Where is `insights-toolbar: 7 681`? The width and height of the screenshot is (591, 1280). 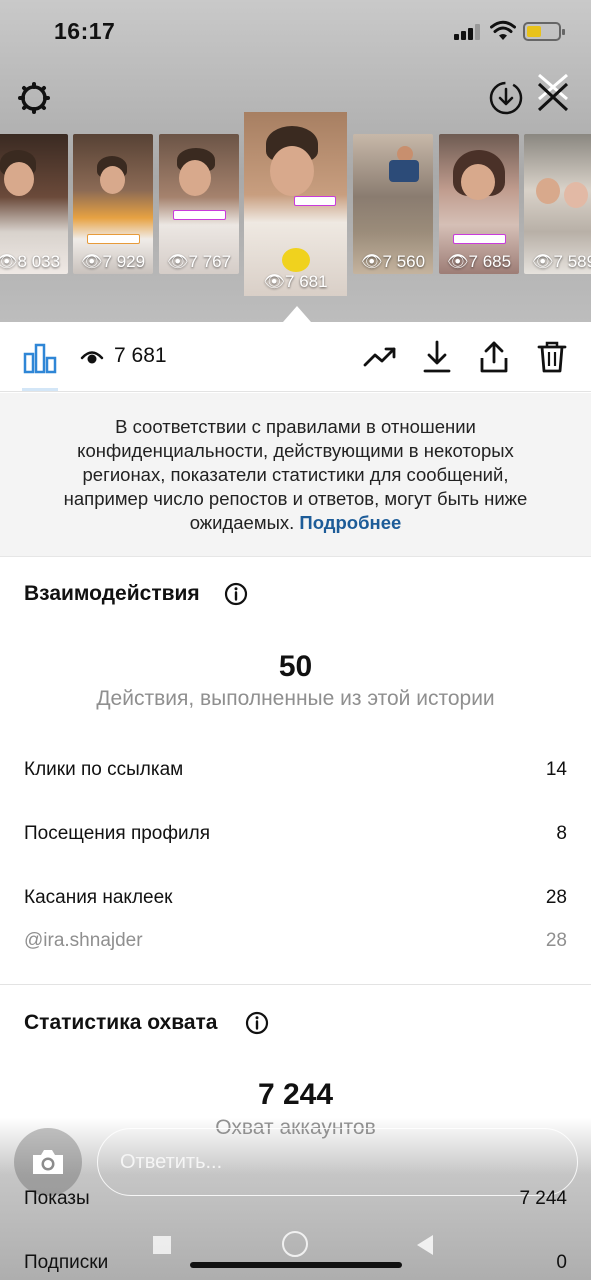
insights-toolbar: 7 681 is located at coordinates (295, 357).